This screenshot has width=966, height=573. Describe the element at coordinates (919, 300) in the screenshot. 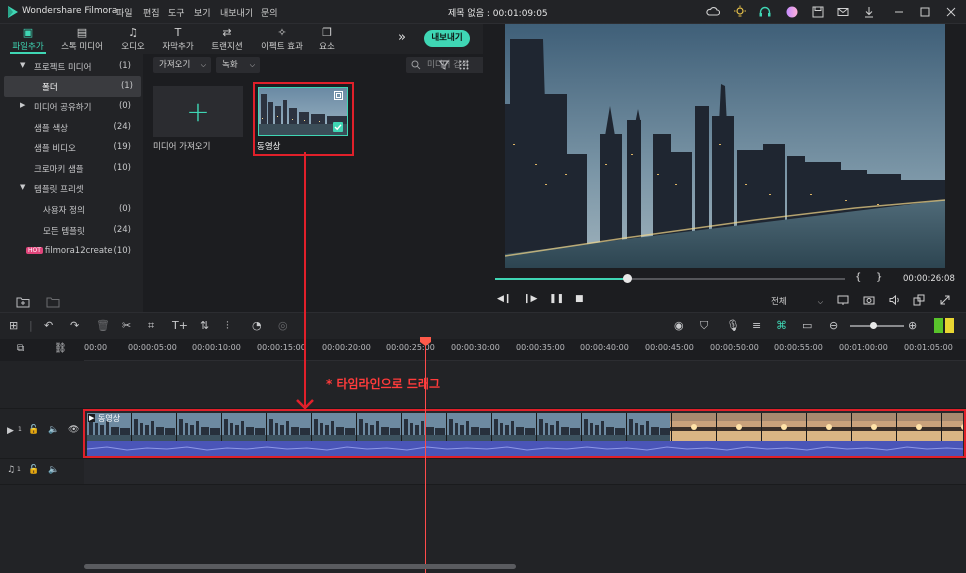

I see `crop-icon` at that location.